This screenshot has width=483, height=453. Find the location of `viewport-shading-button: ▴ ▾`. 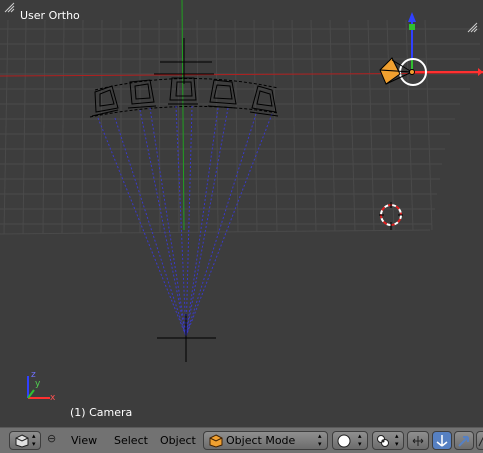

viewport-shading-button: ▴ ▾ is located at coordinates (350, 440).